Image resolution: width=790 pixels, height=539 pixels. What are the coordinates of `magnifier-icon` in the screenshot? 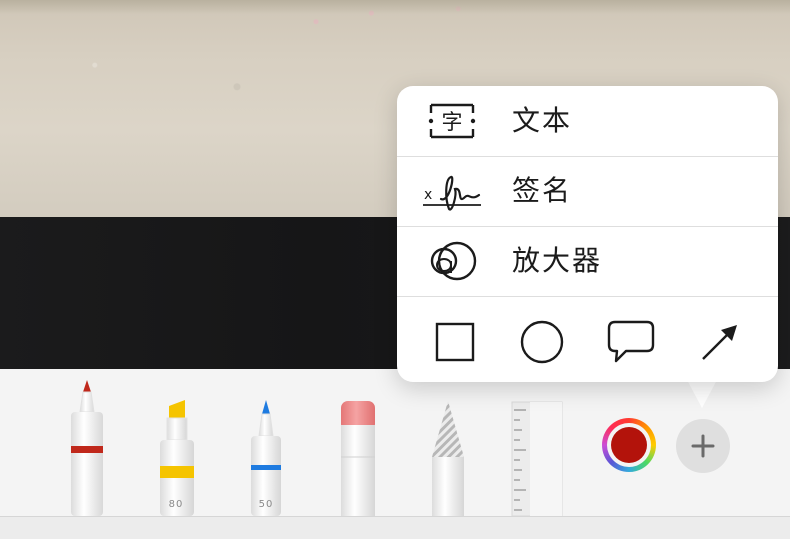 It's located at (452, 261).